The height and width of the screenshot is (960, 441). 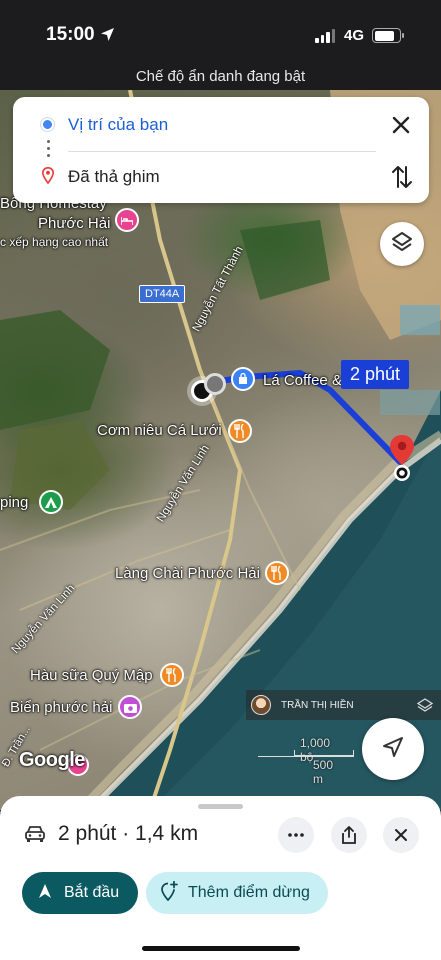 What do you see at coordinates (128, 833) in the screenshot?
I see `route-summary: 2 phút · 1,4 km` at bounding box center [128, 833].